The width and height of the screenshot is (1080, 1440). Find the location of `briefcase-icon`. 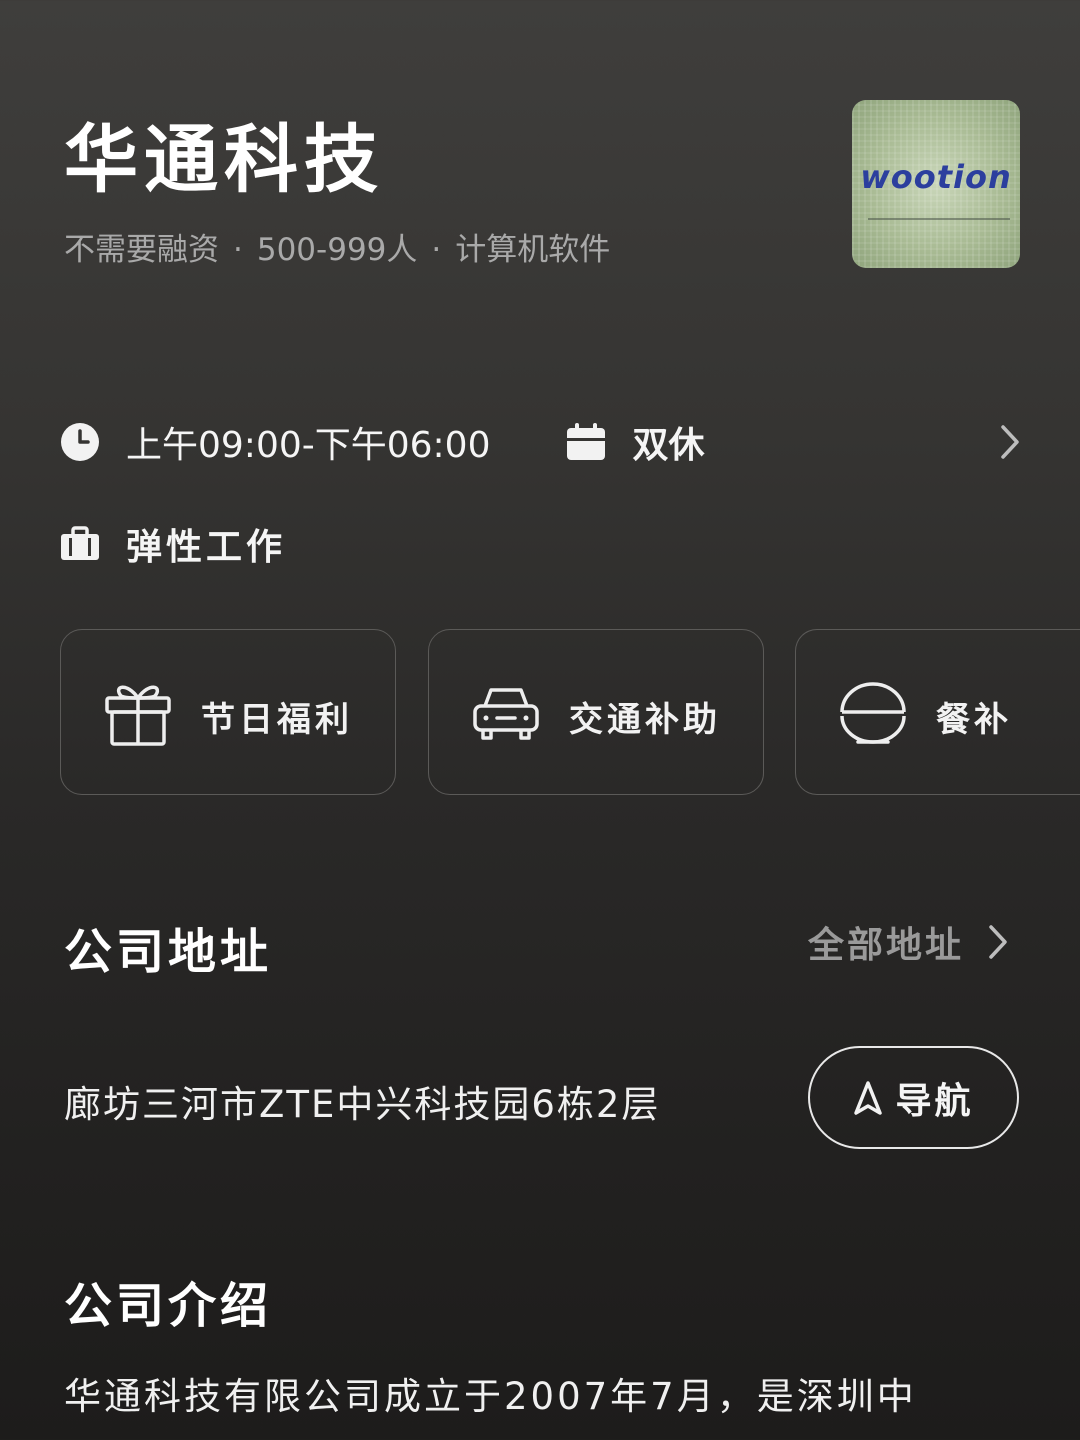

briefcase-icon is located at coordinates (80, 544).